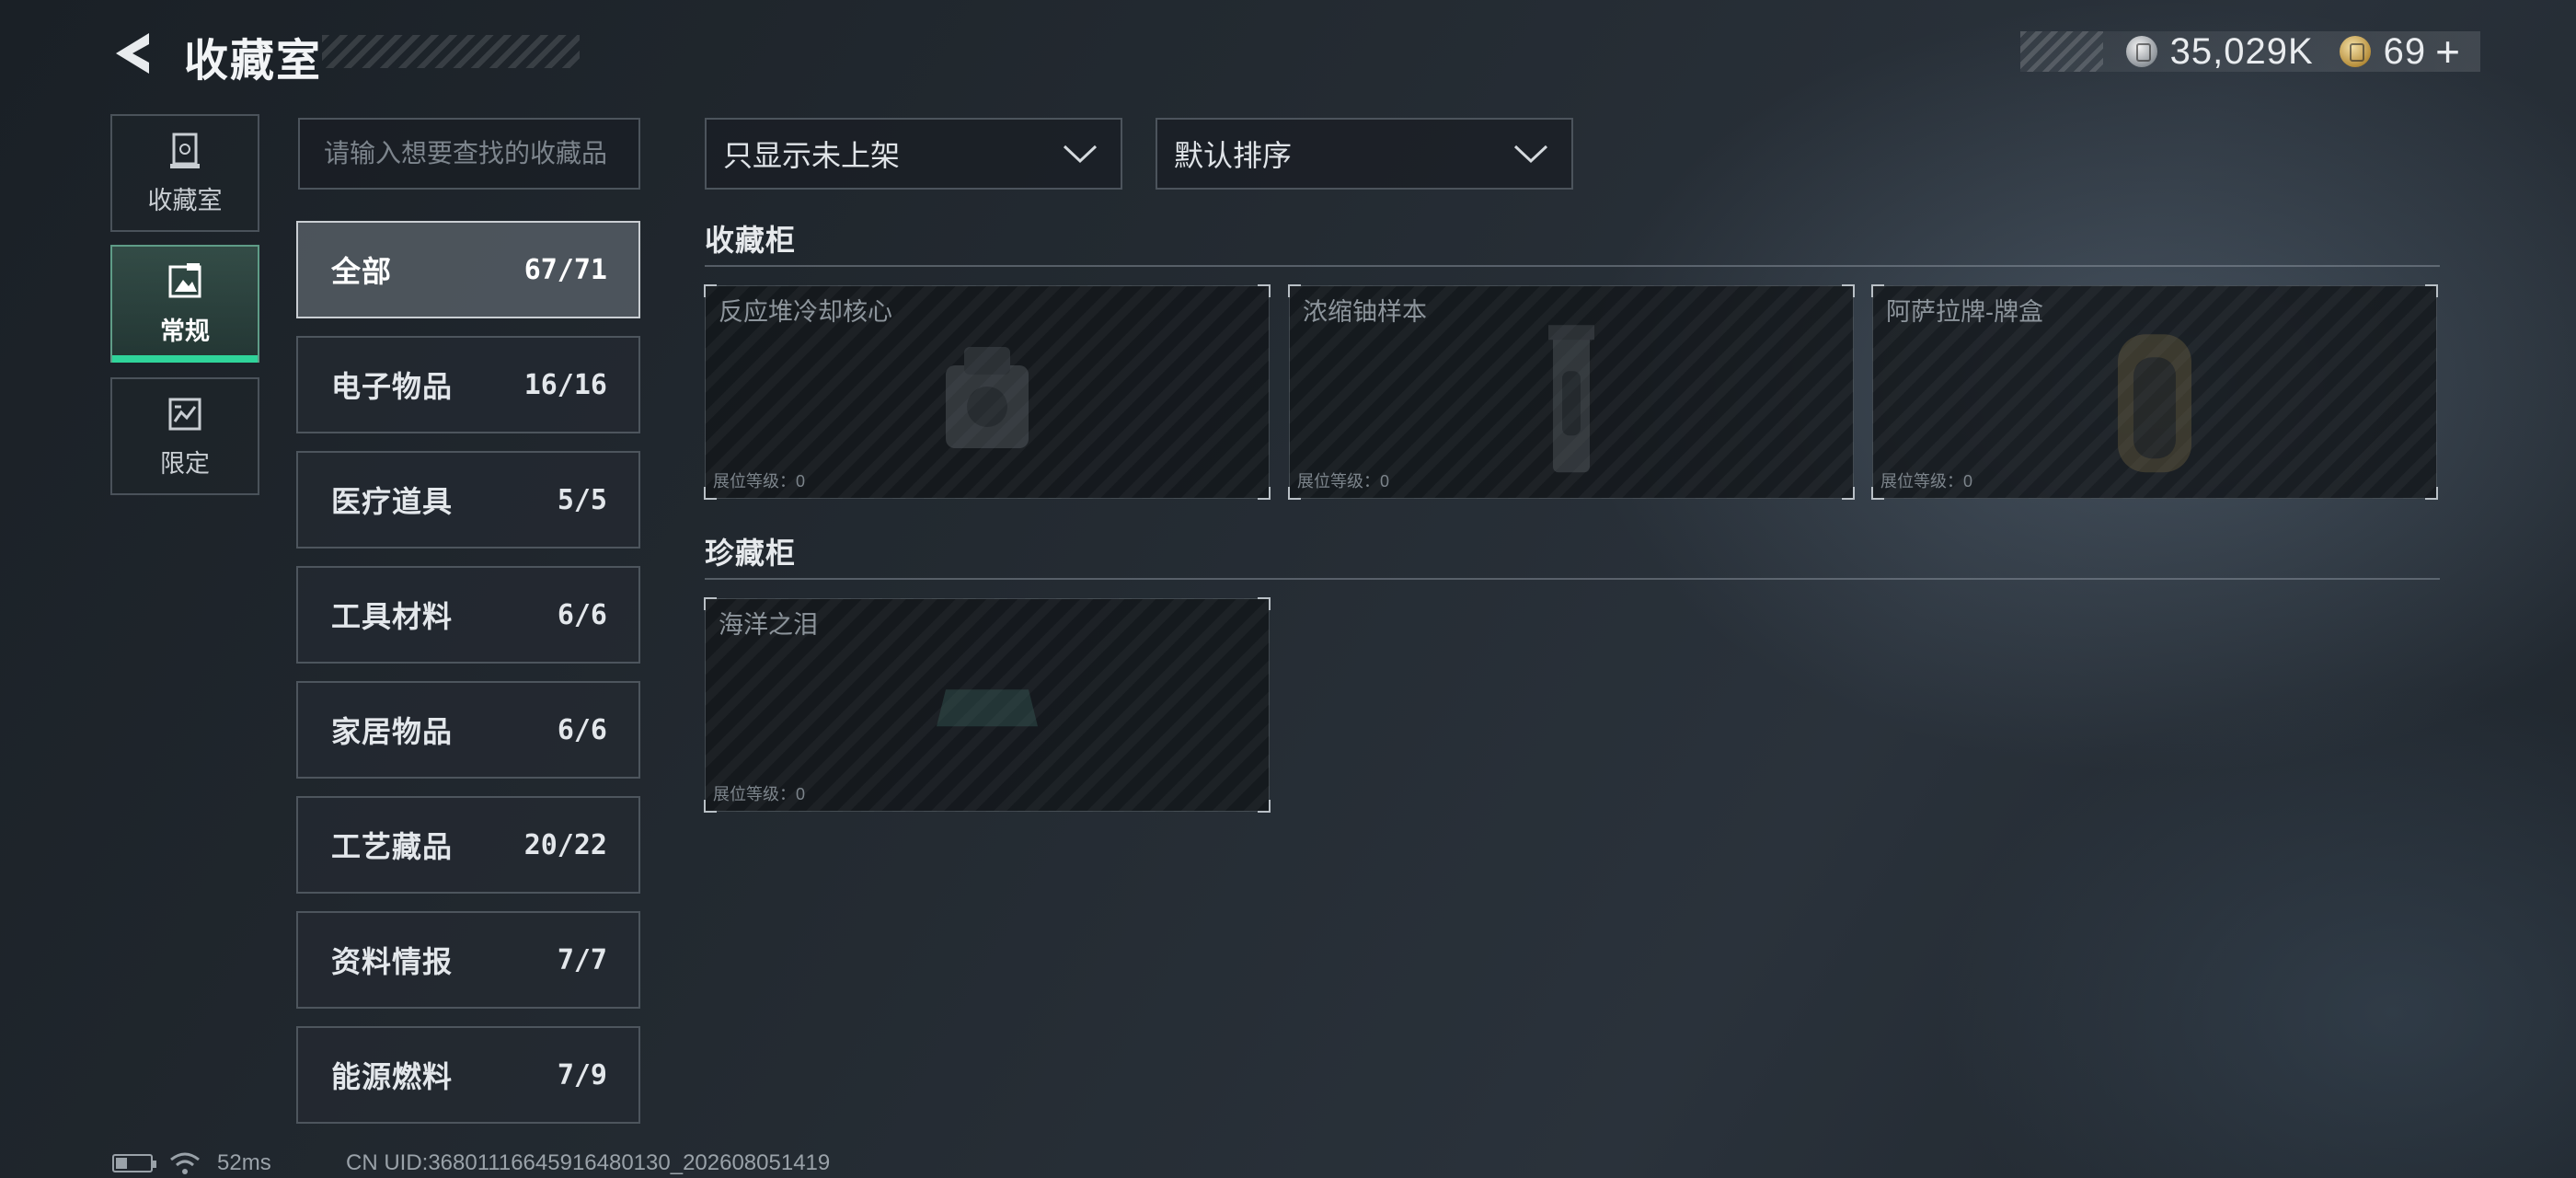  Describe the element at coordinates (2141, 51) in the screenshot. I see `silver-coin-icon` at that location.